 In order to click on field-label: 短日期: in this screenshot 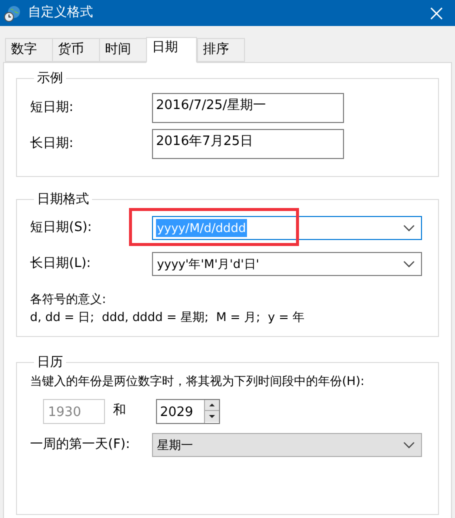, I will do `click(51, 108)`.